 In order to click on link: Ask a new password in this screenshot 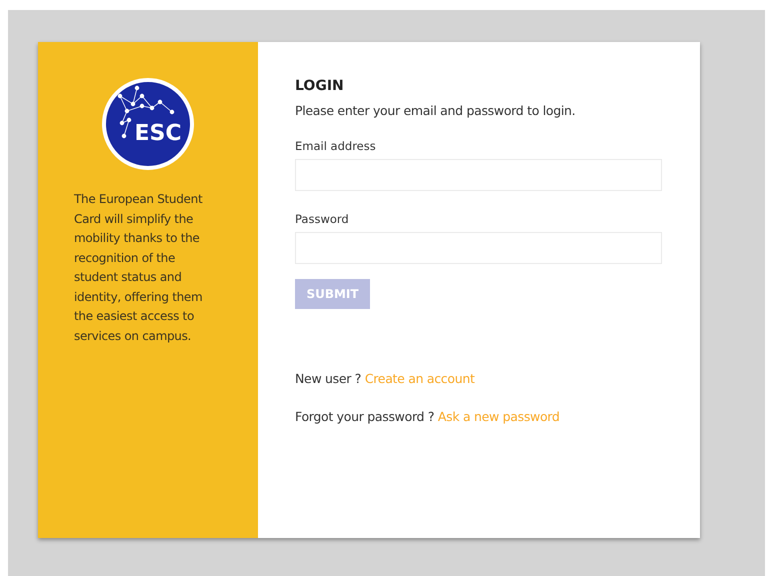, I will do `click(499, 416)`.